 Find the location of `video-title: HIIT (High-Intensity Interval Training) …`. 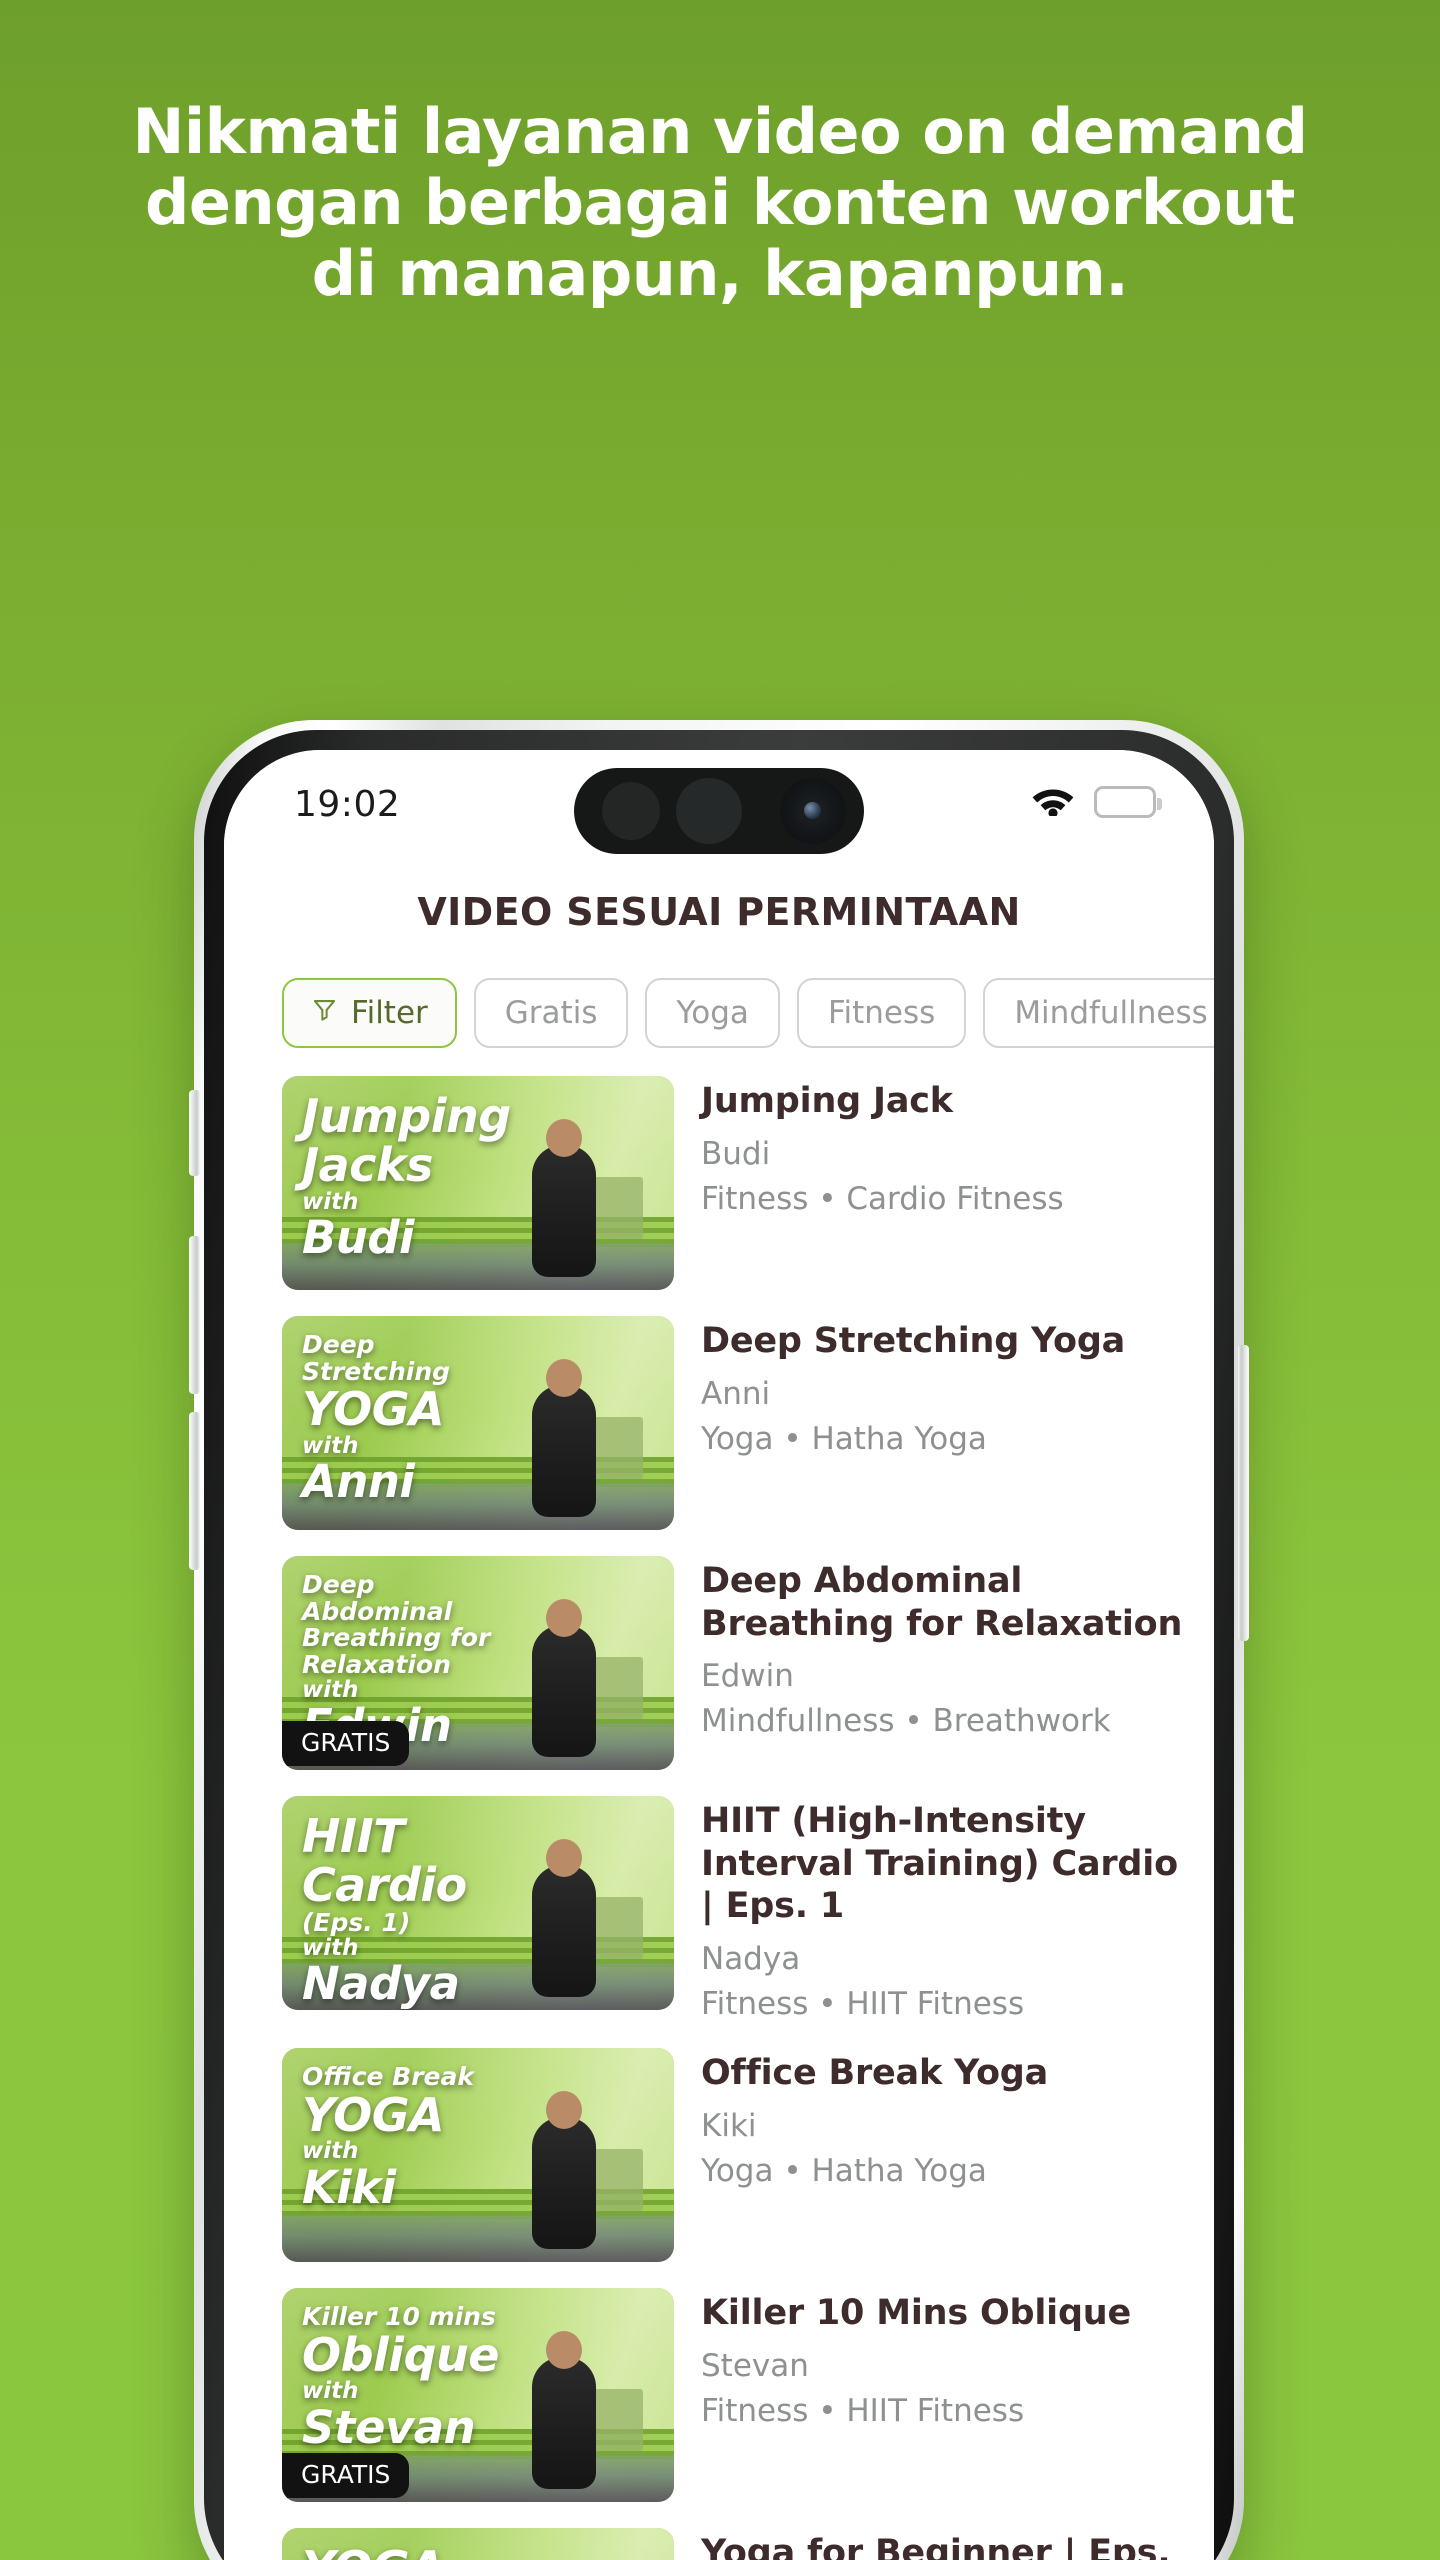

video-title: HIIT (High-Intensity Interval Training) … is located at coordinates (939, 1864).